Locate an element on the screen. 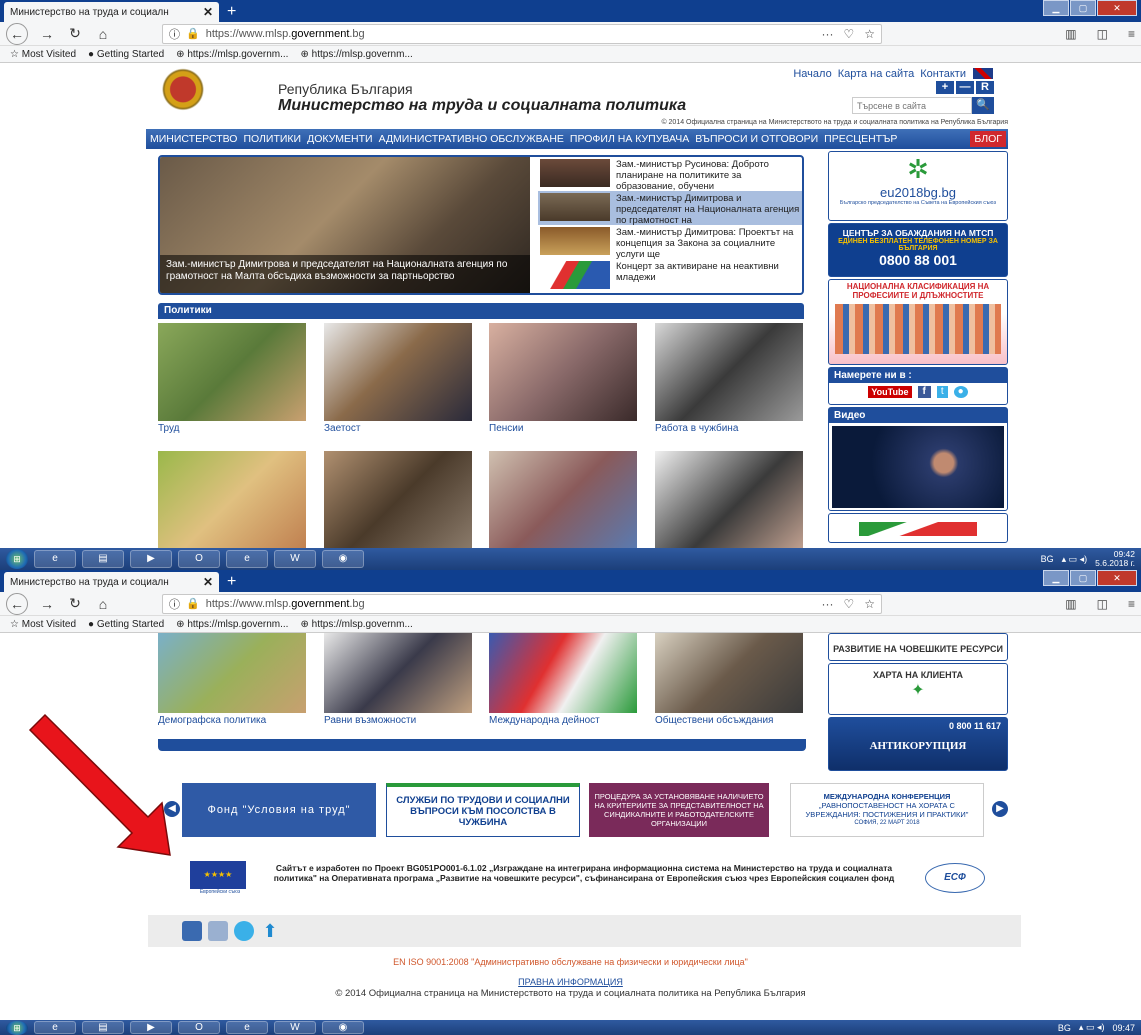 The width and height of the screenshot is (1141, 1035). link-contacts: Контакти is located at coordinates (943, 74).